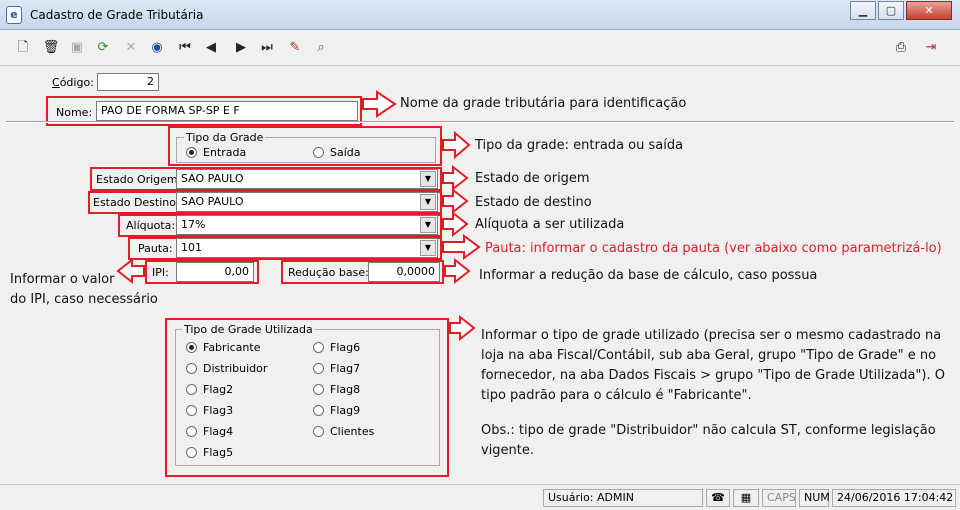 This screenshot has width=960, height=510. I want to click on phone-icon: ☎, so click(718, 498).